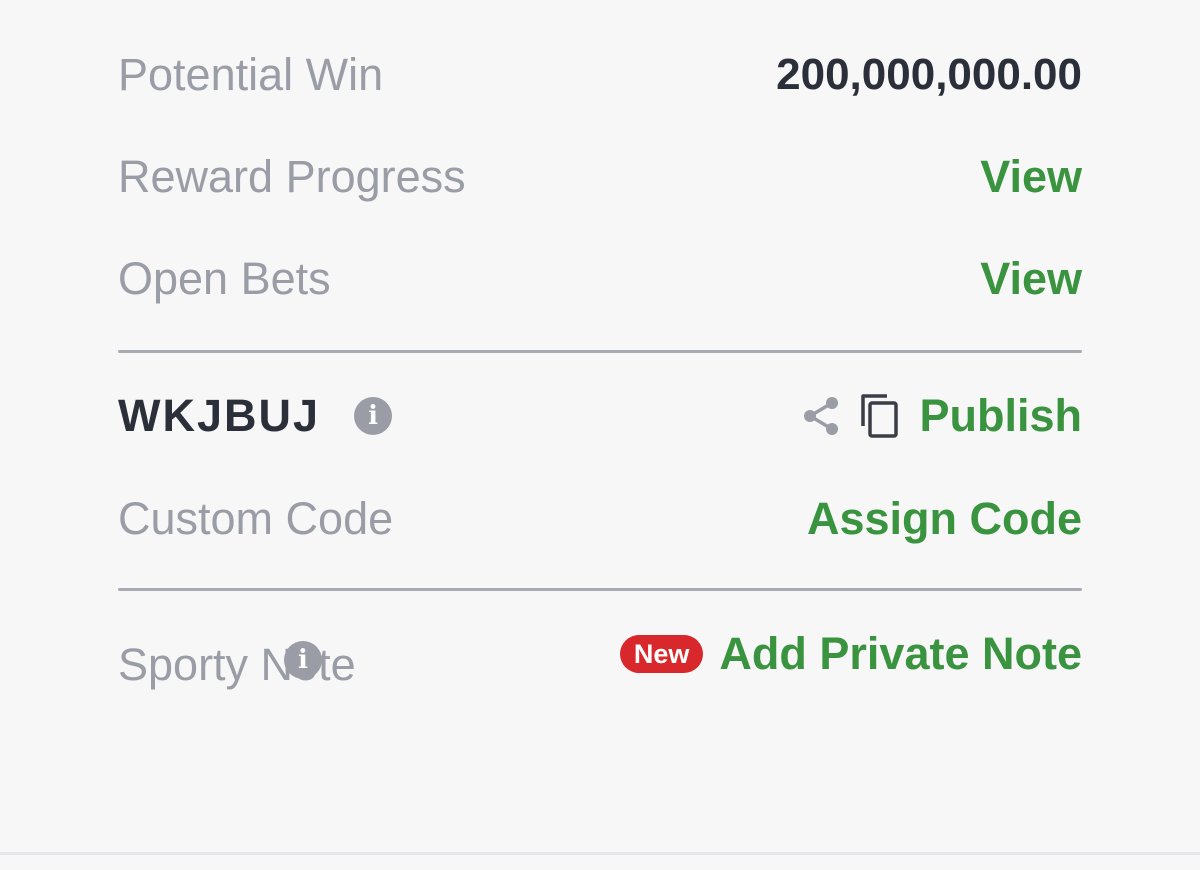 The width and height of the screenshot is (1200, 870). I want to click on custom-code-label: Custom Code, so click(256, 518).